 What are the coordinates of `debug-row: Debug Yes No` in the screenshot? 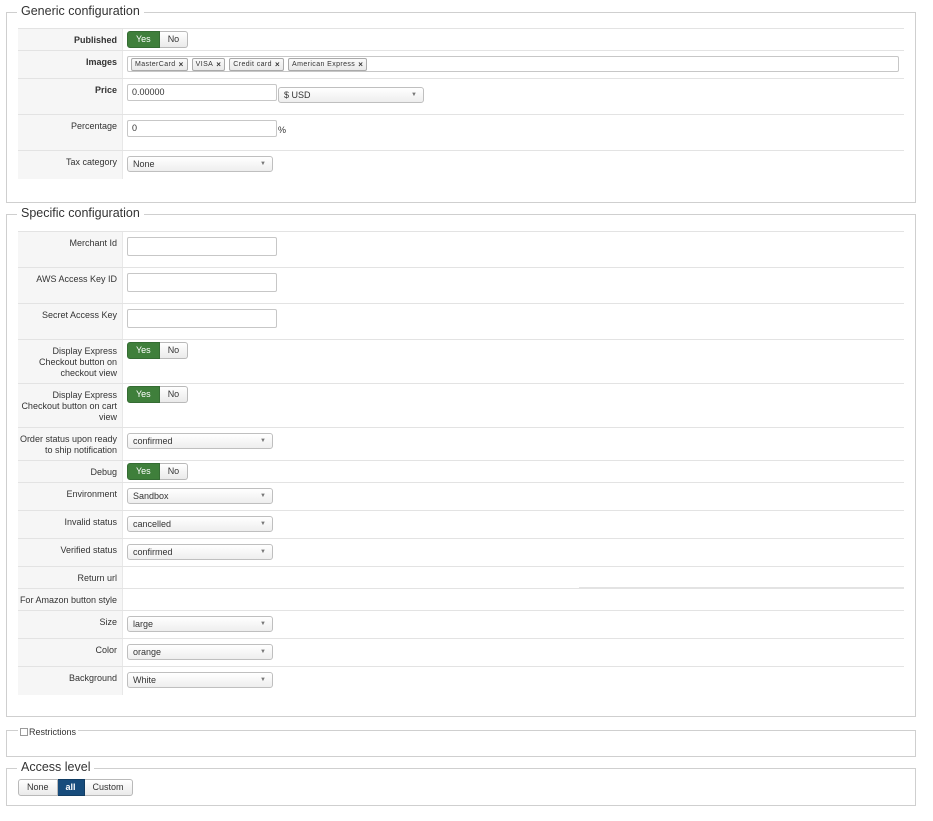 It's located at (461, 471).